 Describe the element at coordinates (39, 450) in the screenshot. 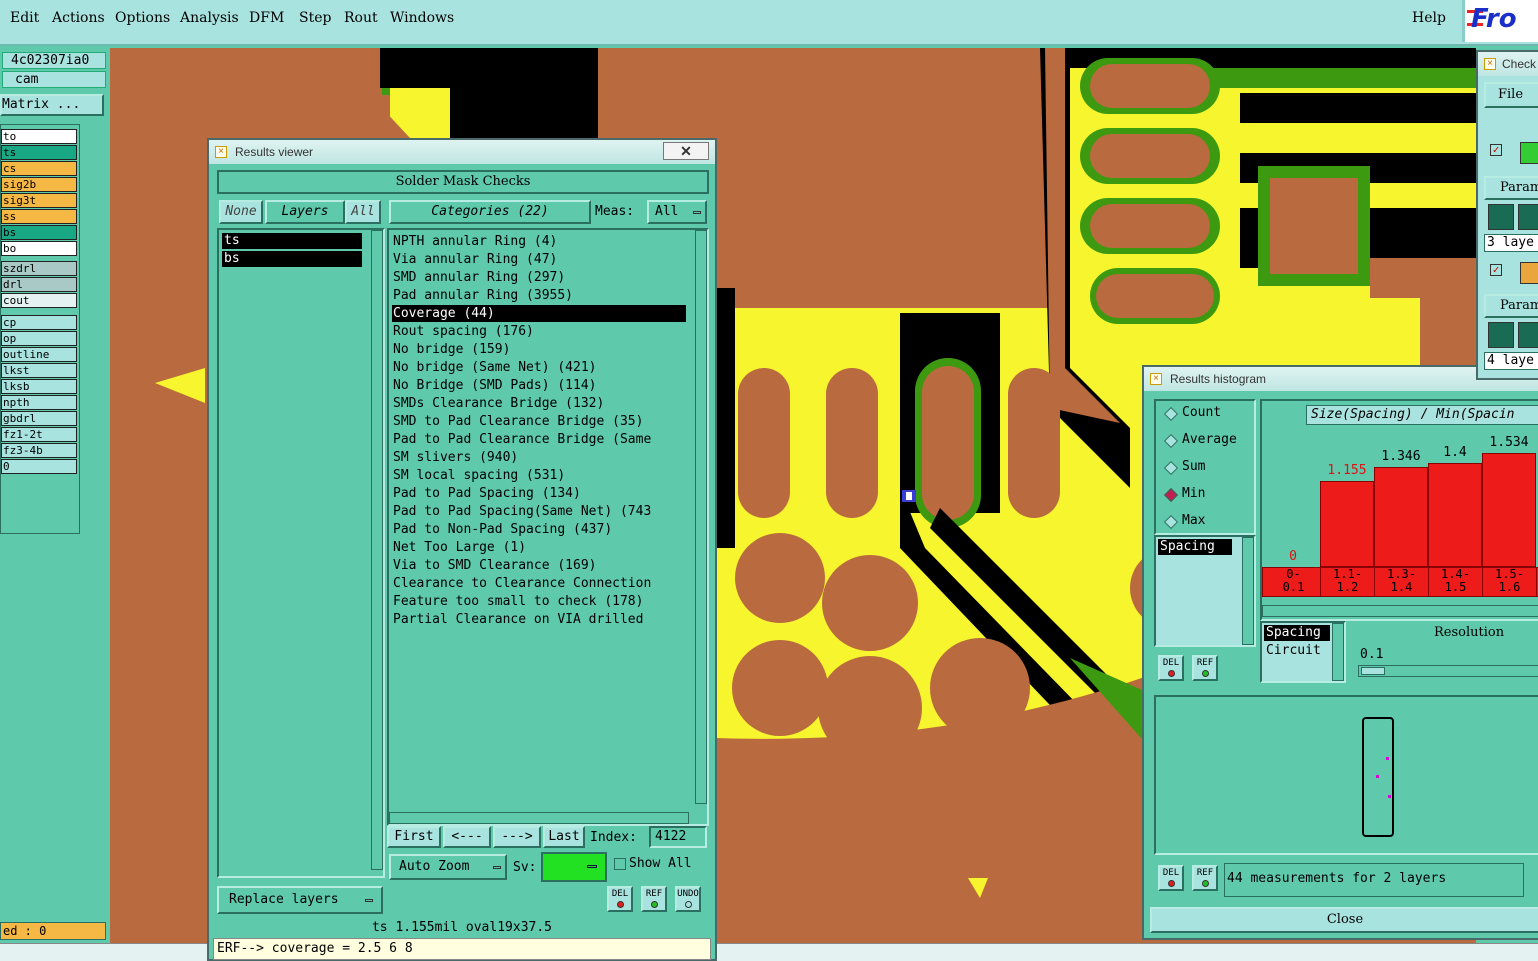

I see `layer-row: fz3-4b` at that location.